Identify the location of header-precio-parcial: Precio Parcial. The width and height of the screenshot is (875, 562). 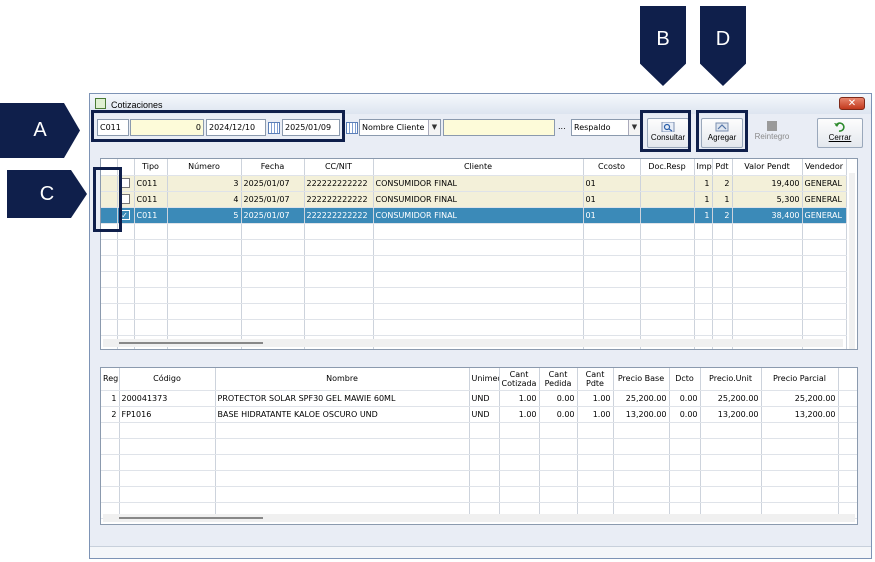
(800, 379).